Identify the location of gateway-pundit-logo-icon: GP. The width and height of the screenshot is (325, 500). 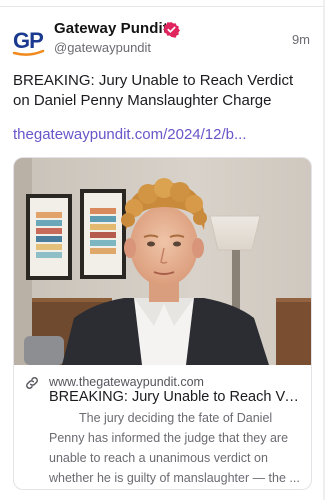
(28, 42).